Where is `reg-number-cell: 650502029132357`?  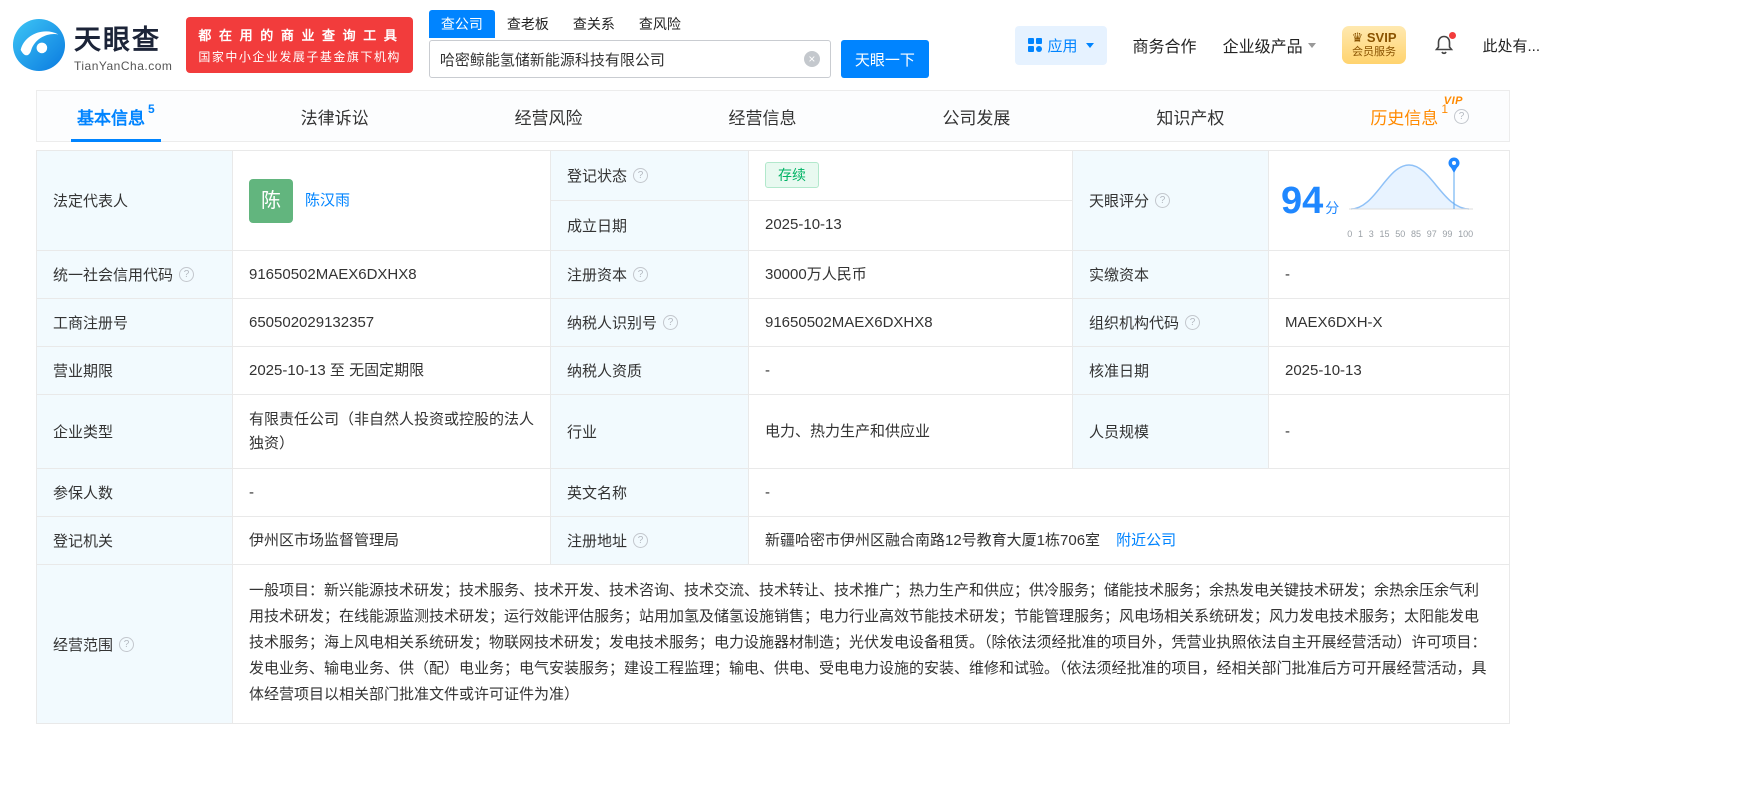
reg-number-cell: 650502029132357 is located at coordinates (392, 322).